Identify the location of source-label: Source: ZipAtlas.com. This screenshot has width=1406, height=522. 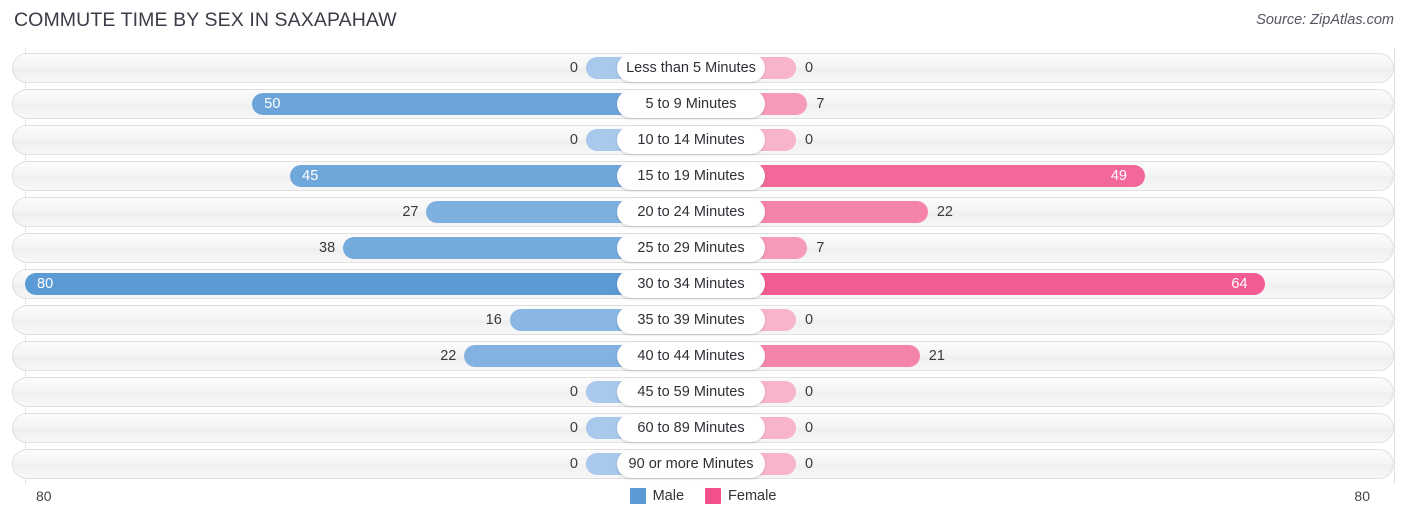
(1325, 20).